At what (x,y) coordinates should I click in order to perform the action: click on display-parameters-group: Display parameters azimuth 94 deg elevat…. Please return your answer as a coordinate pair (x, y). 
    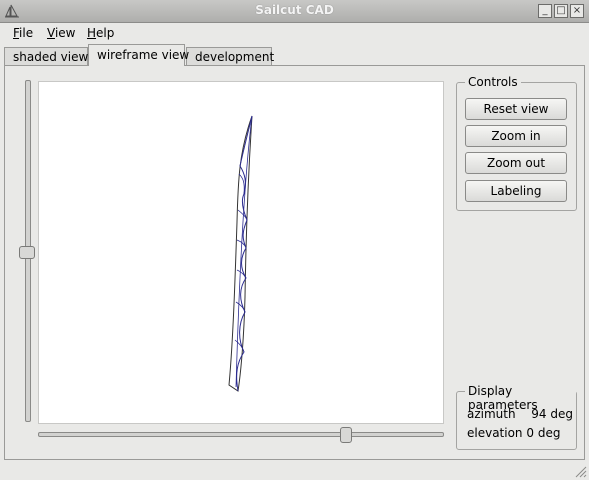
    Looking at the image, I should click on (516, 417).